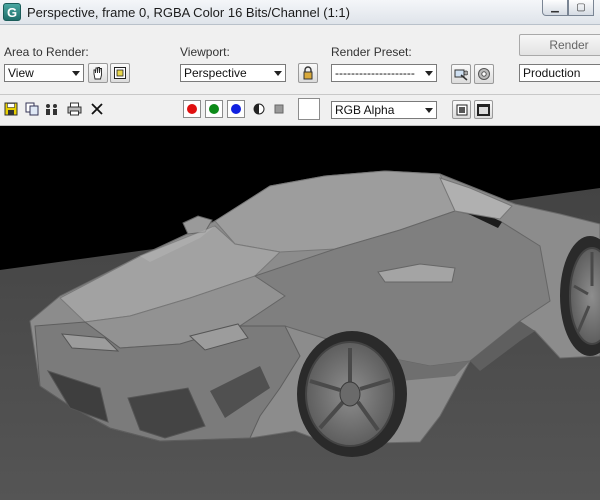  Describe the element at coordinates (581, 8) in the screenshot. I see `maximize-button: ▢` at that location.